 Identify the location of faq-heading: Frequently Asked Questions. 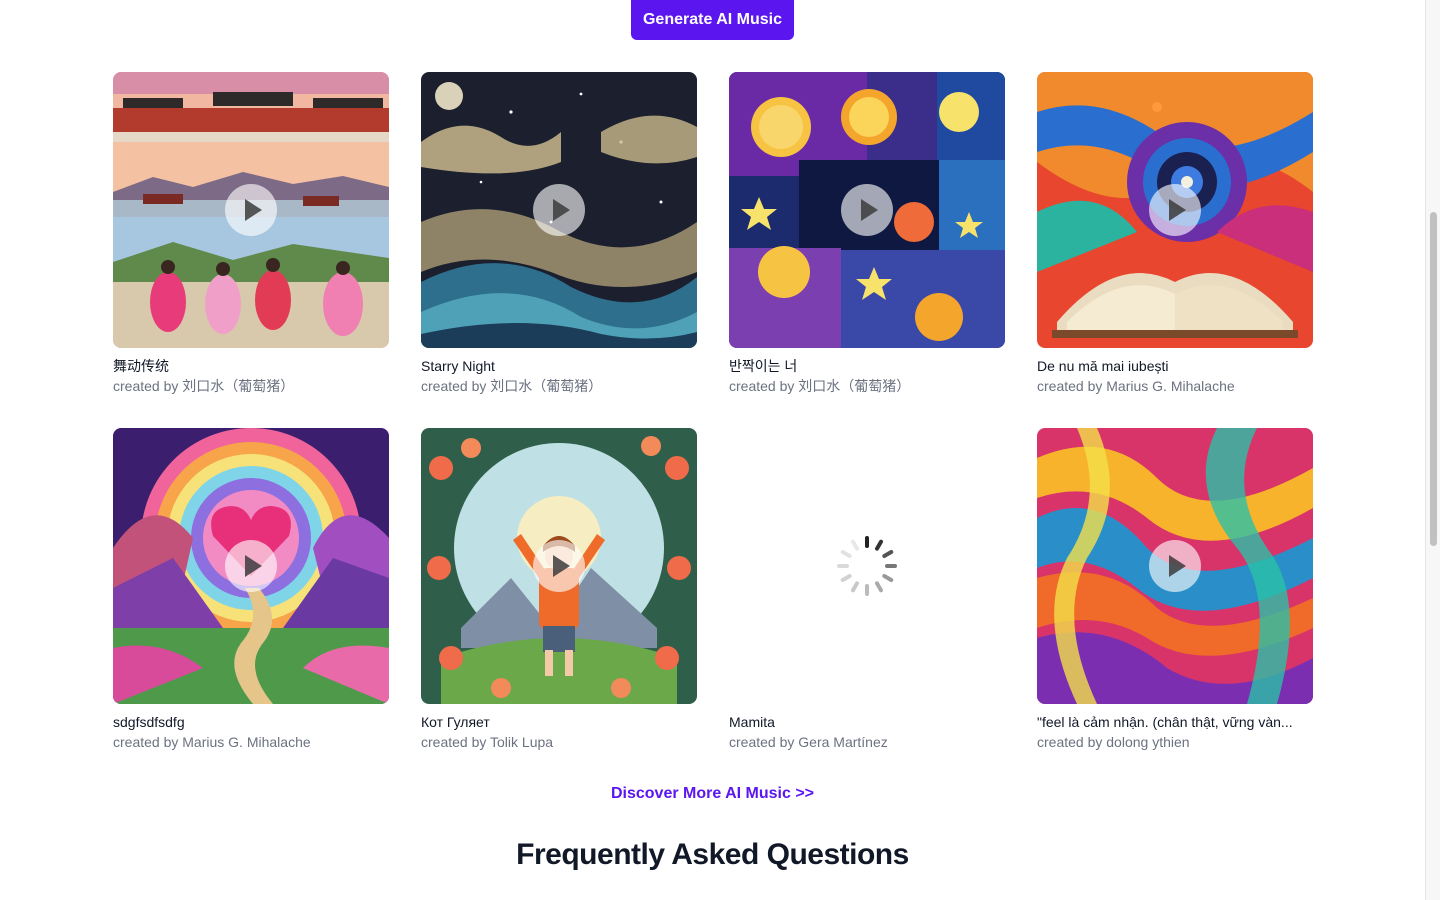
(712, 854).